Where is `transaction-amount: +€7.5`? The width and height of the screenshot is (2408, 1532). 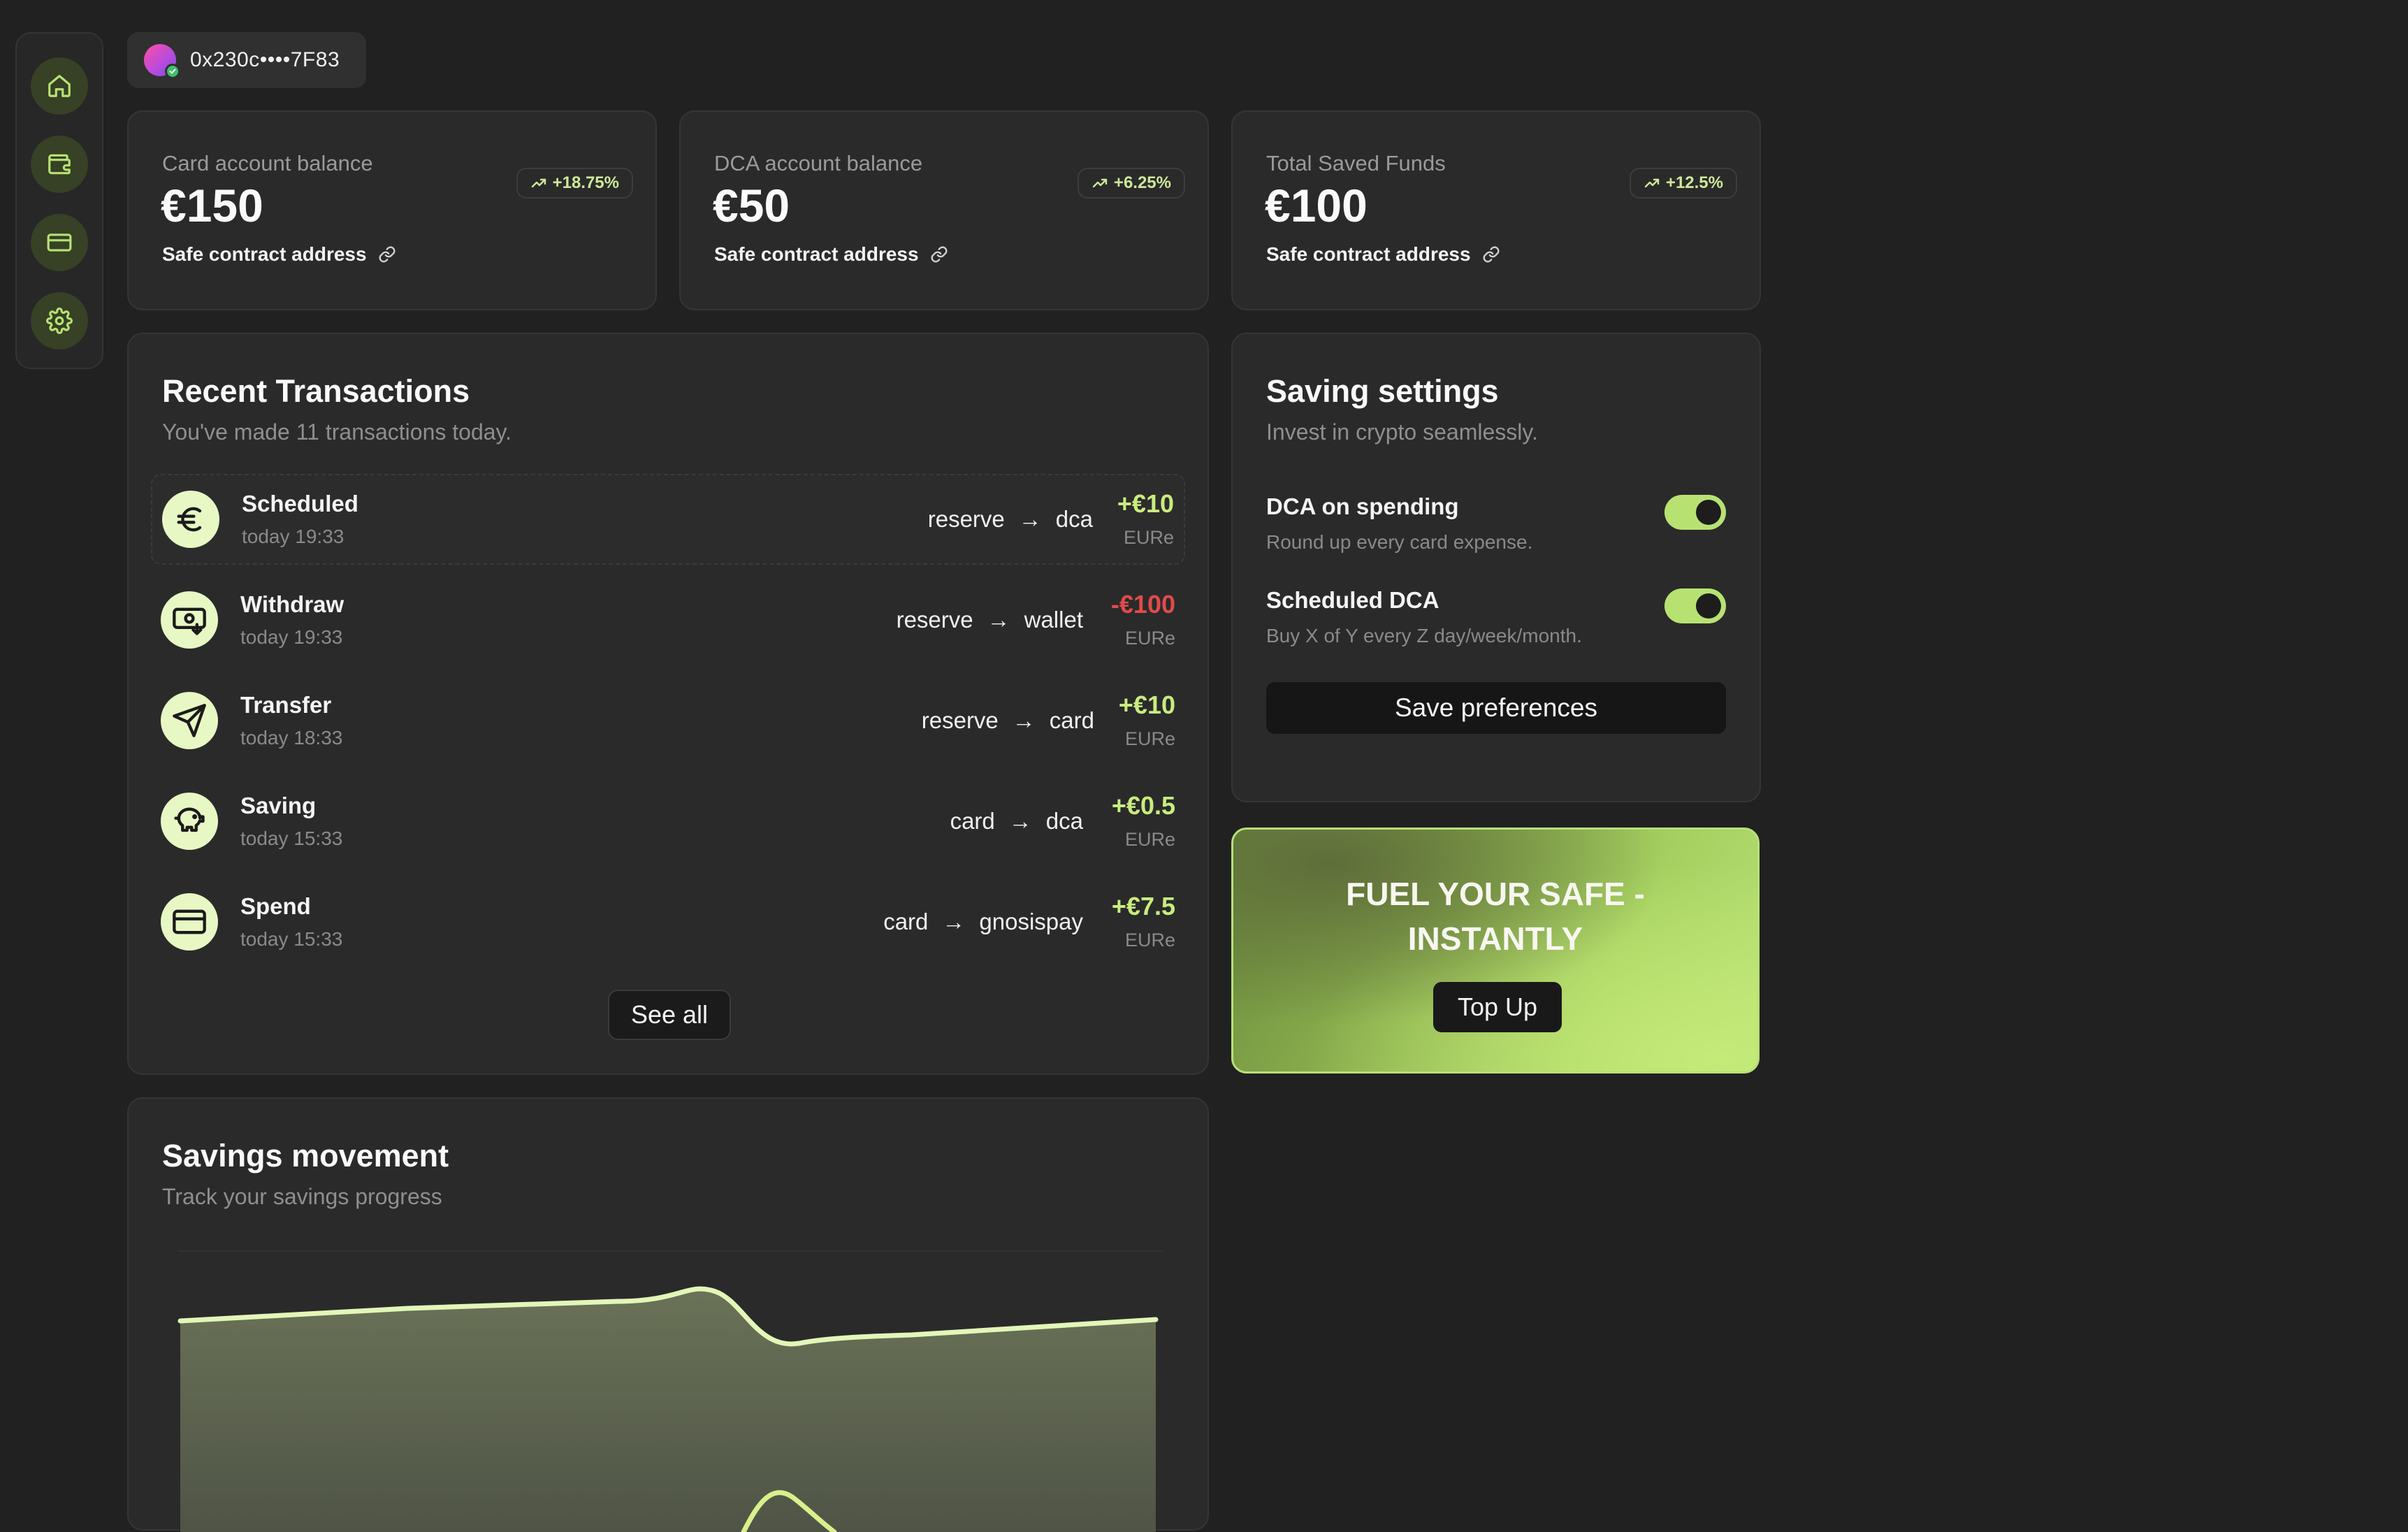
transaction-amount: +€7.5 is located at coordinates (1143, 906).